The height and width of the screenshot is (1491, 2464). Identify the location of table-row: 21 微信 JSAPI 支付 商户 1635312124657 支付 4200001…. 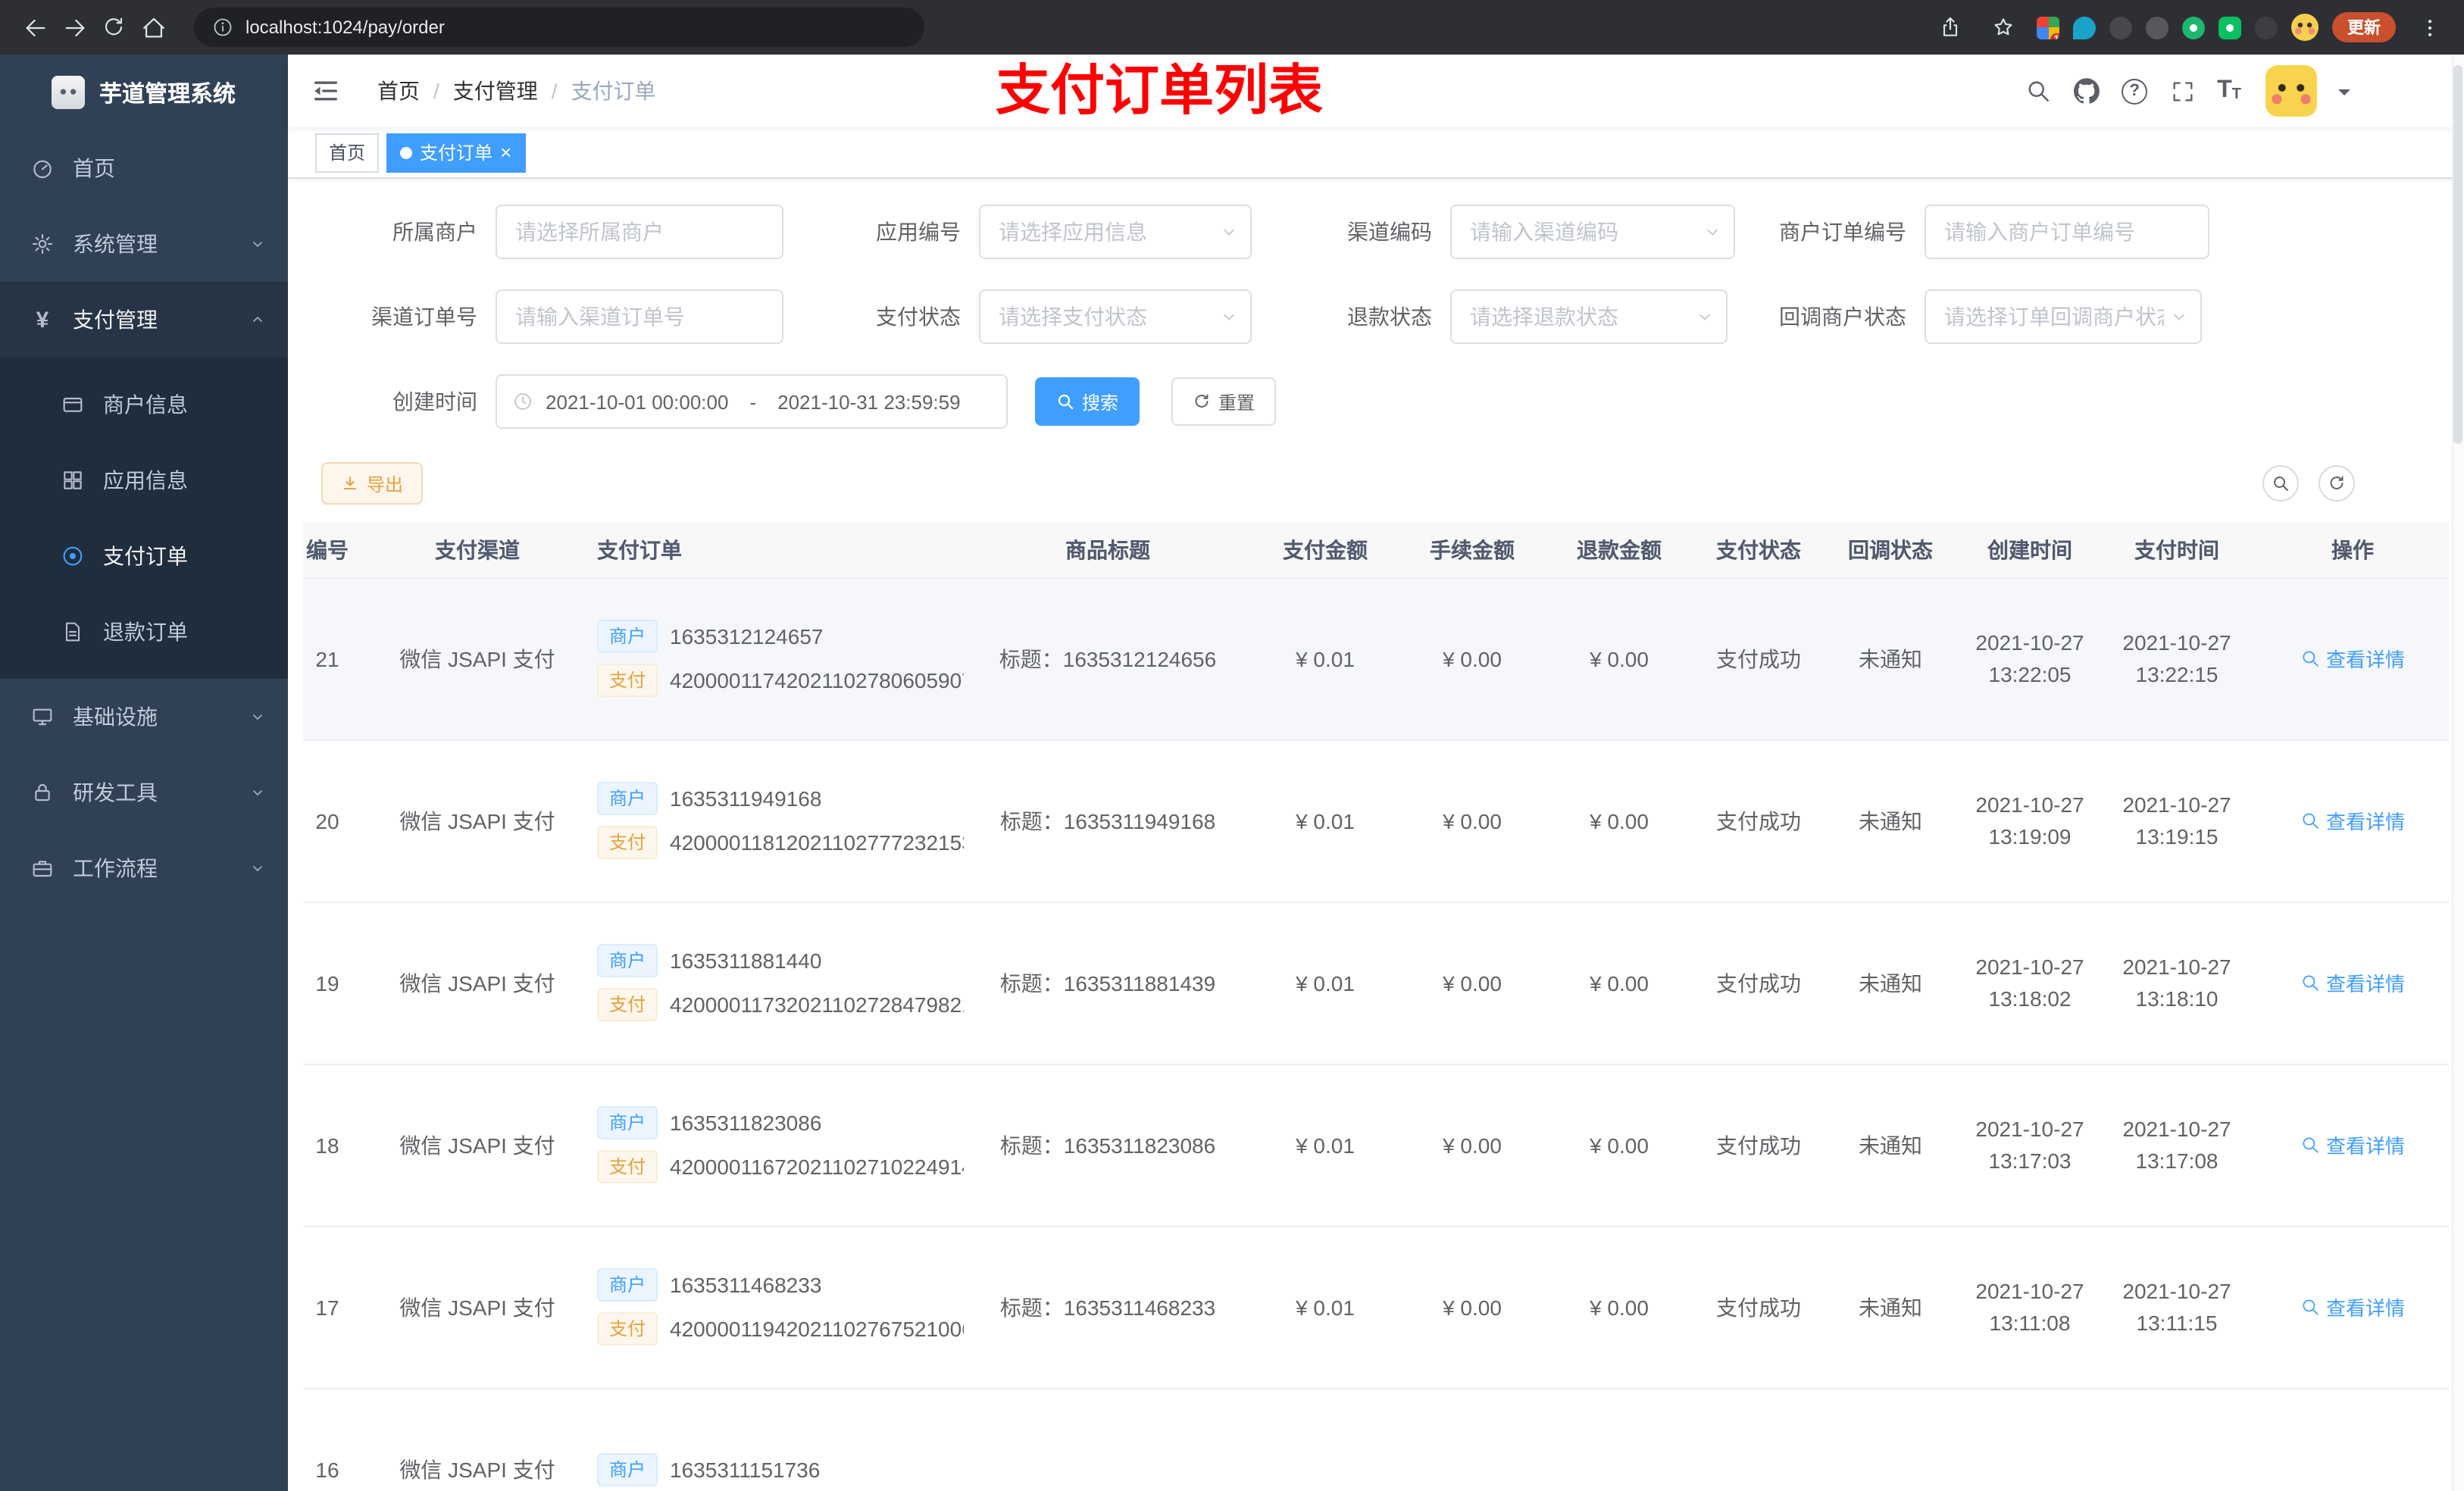
(1376, 658).